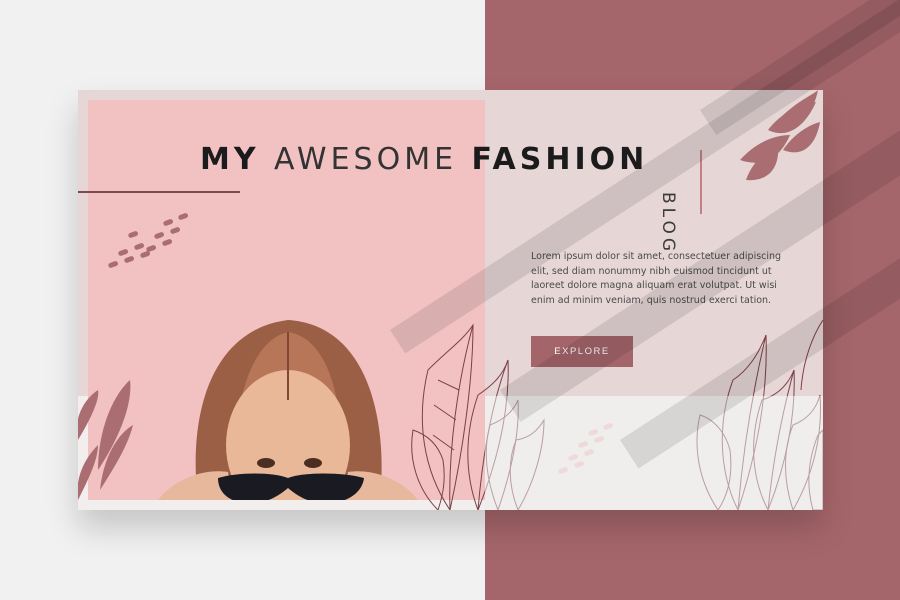 The height and width of the screenshot is (600, 900). Describe the element at coordinates (230, 159) in the screenshot. I see `title-word-my: MY` at that location.